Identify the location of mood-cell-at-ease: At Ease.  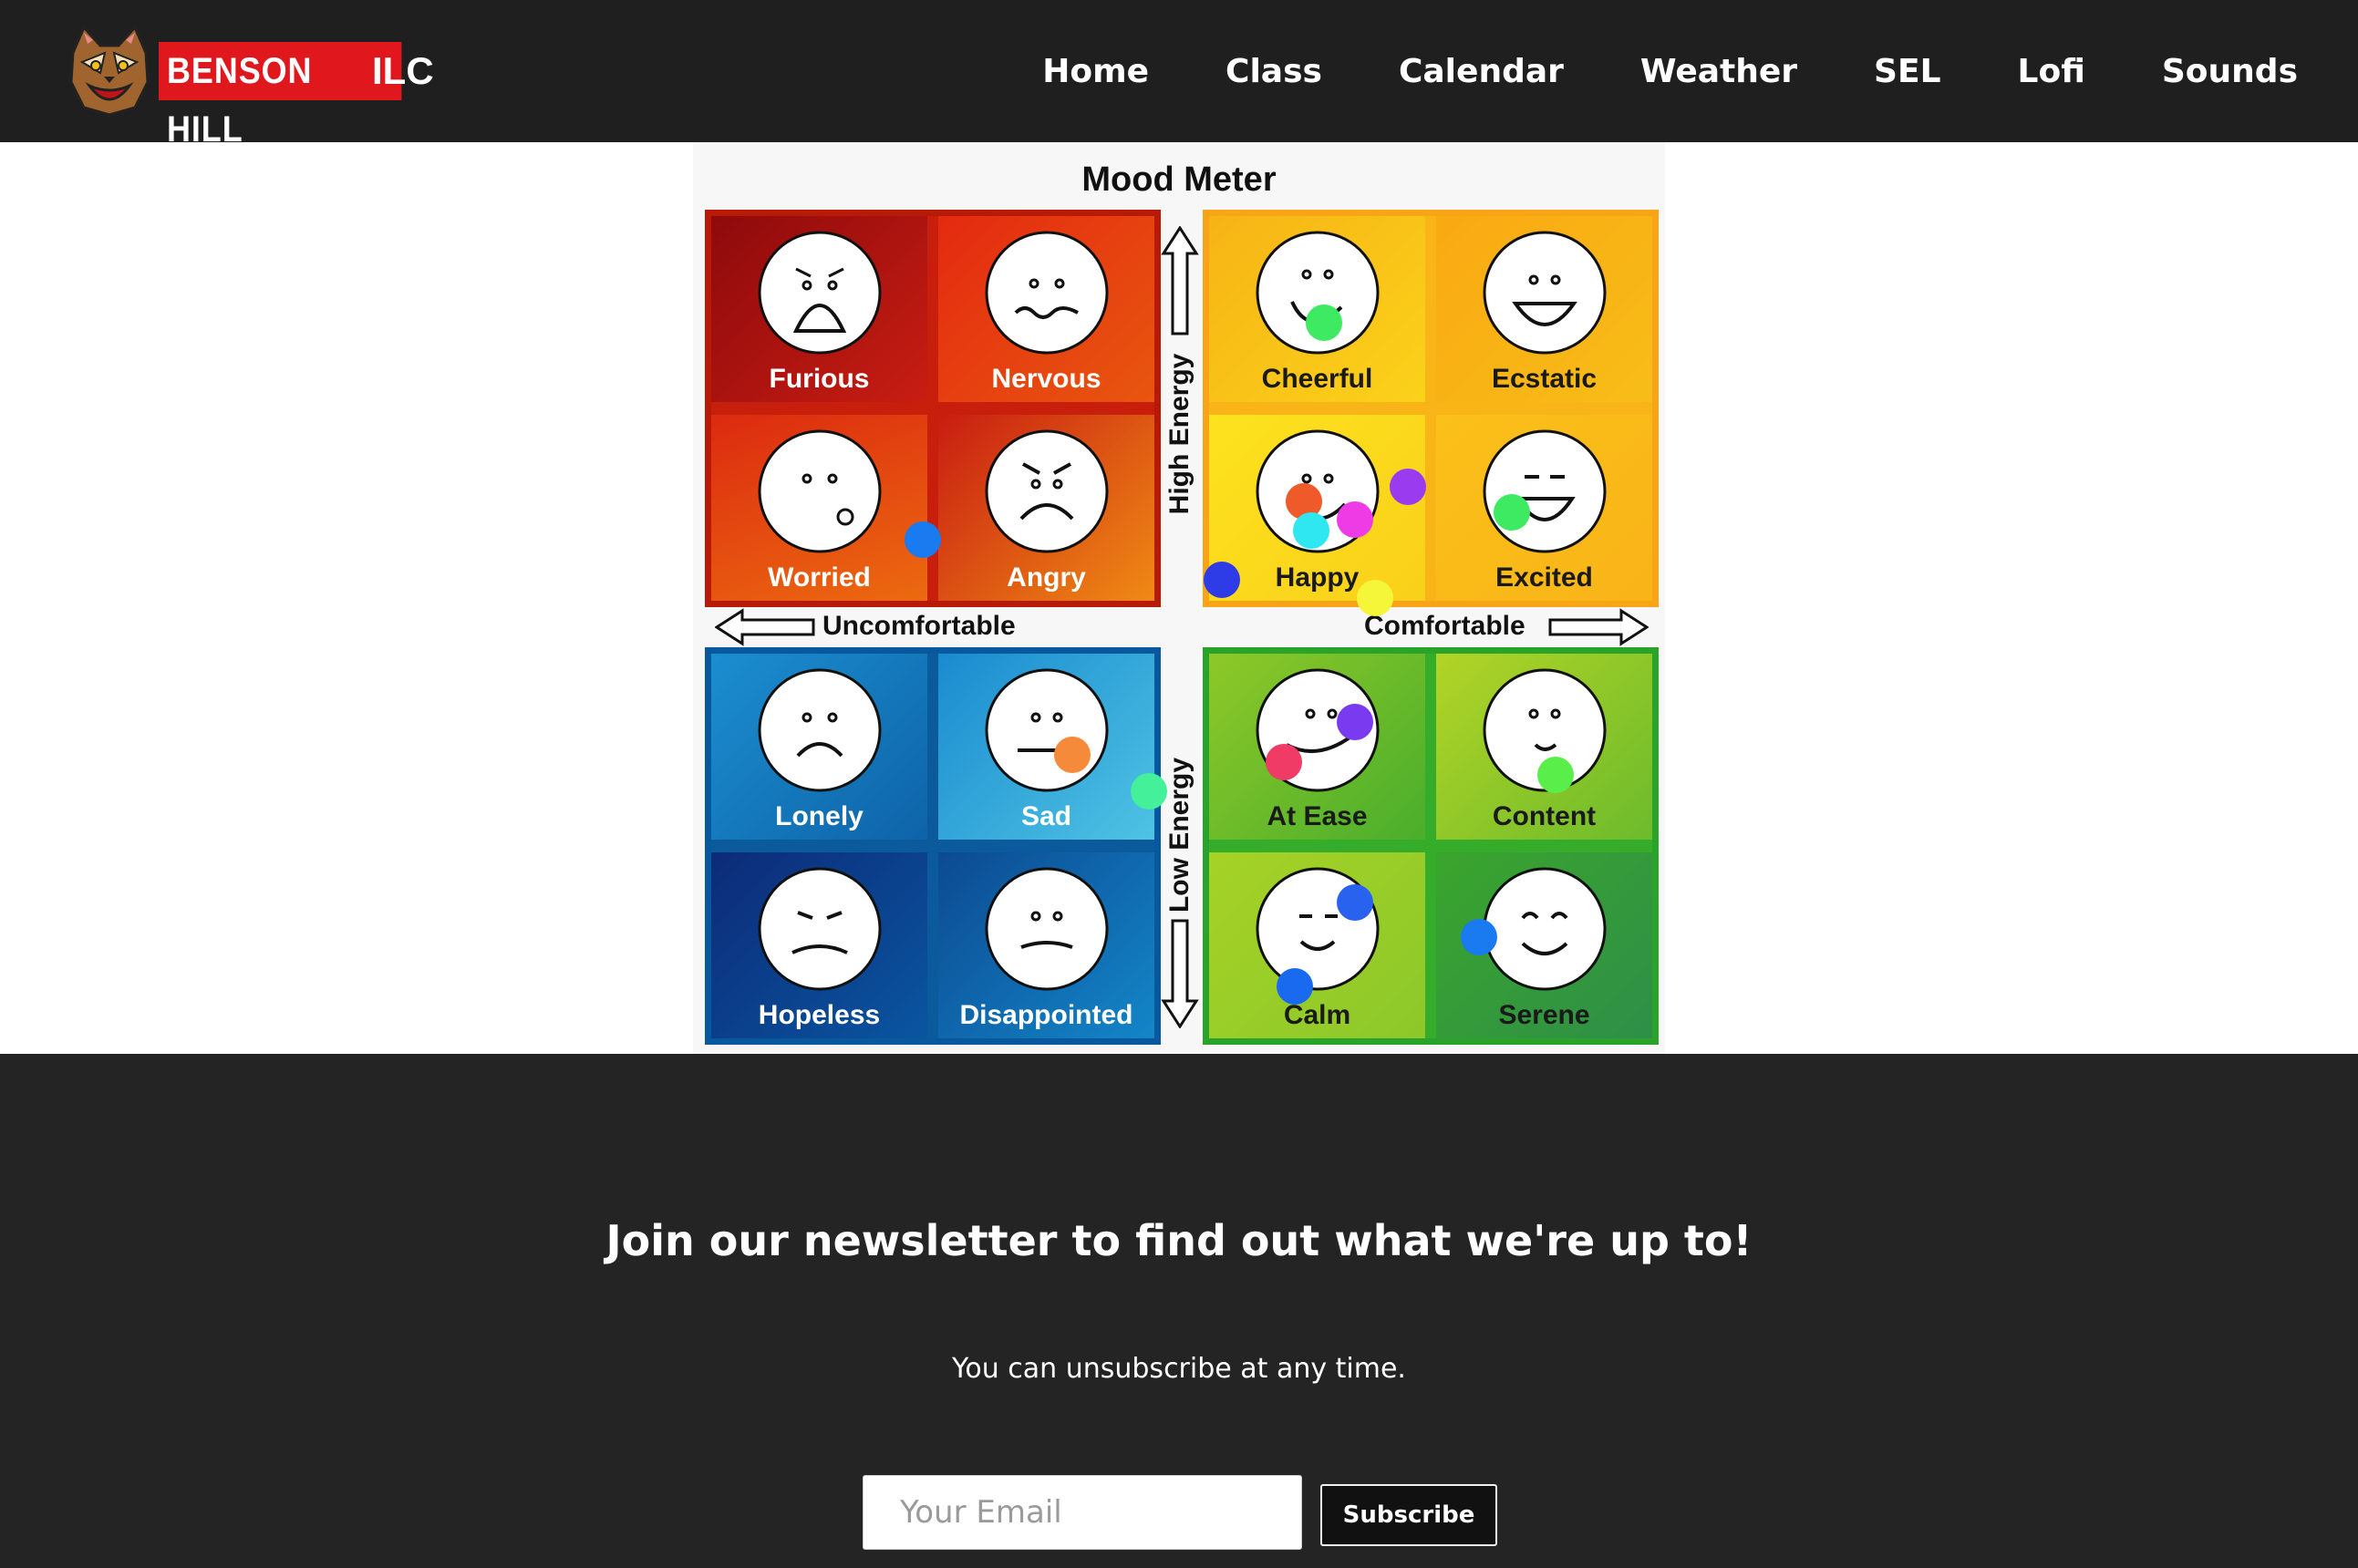
(1317, 747).